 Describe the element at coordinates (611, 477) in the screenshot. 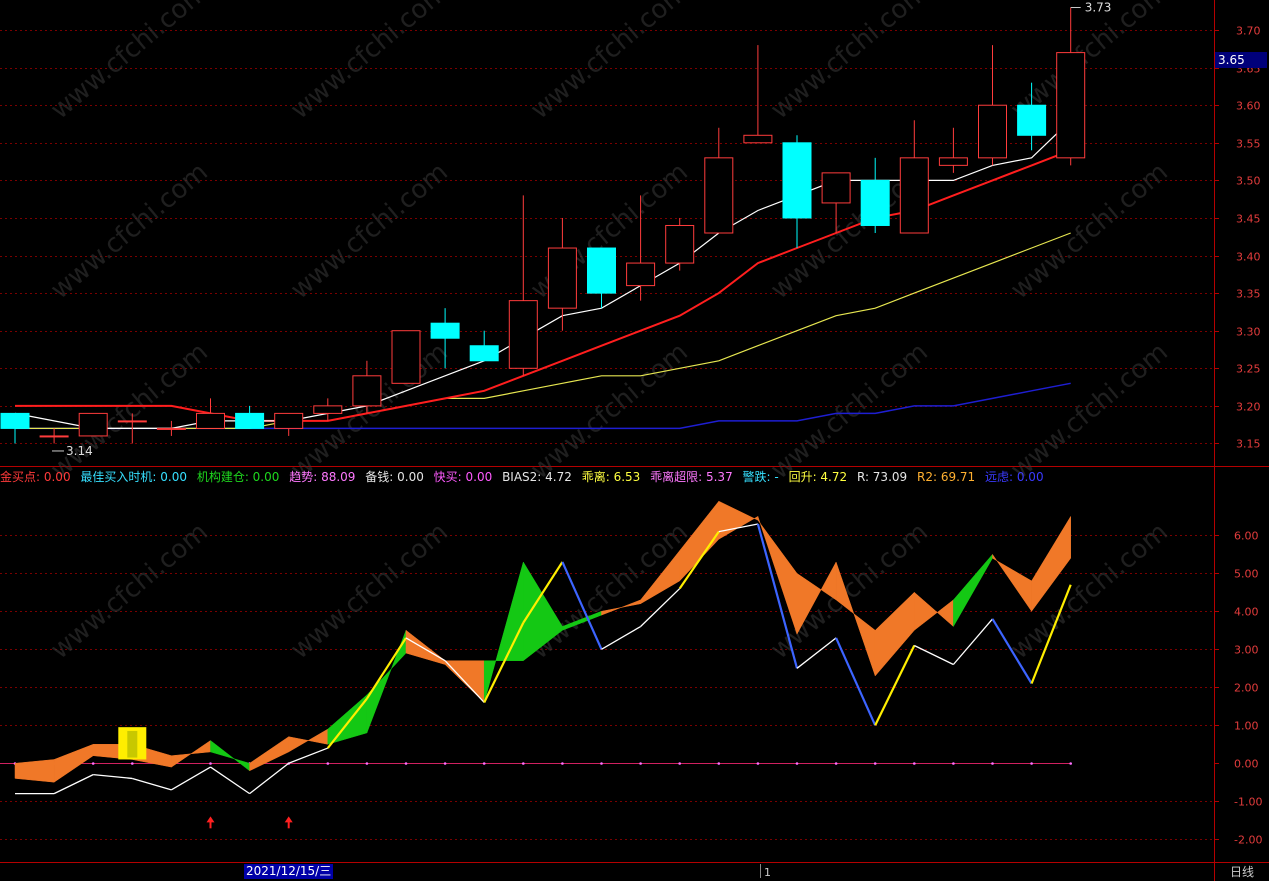

I see `legend-item: 乖离: 6.53` at that location.